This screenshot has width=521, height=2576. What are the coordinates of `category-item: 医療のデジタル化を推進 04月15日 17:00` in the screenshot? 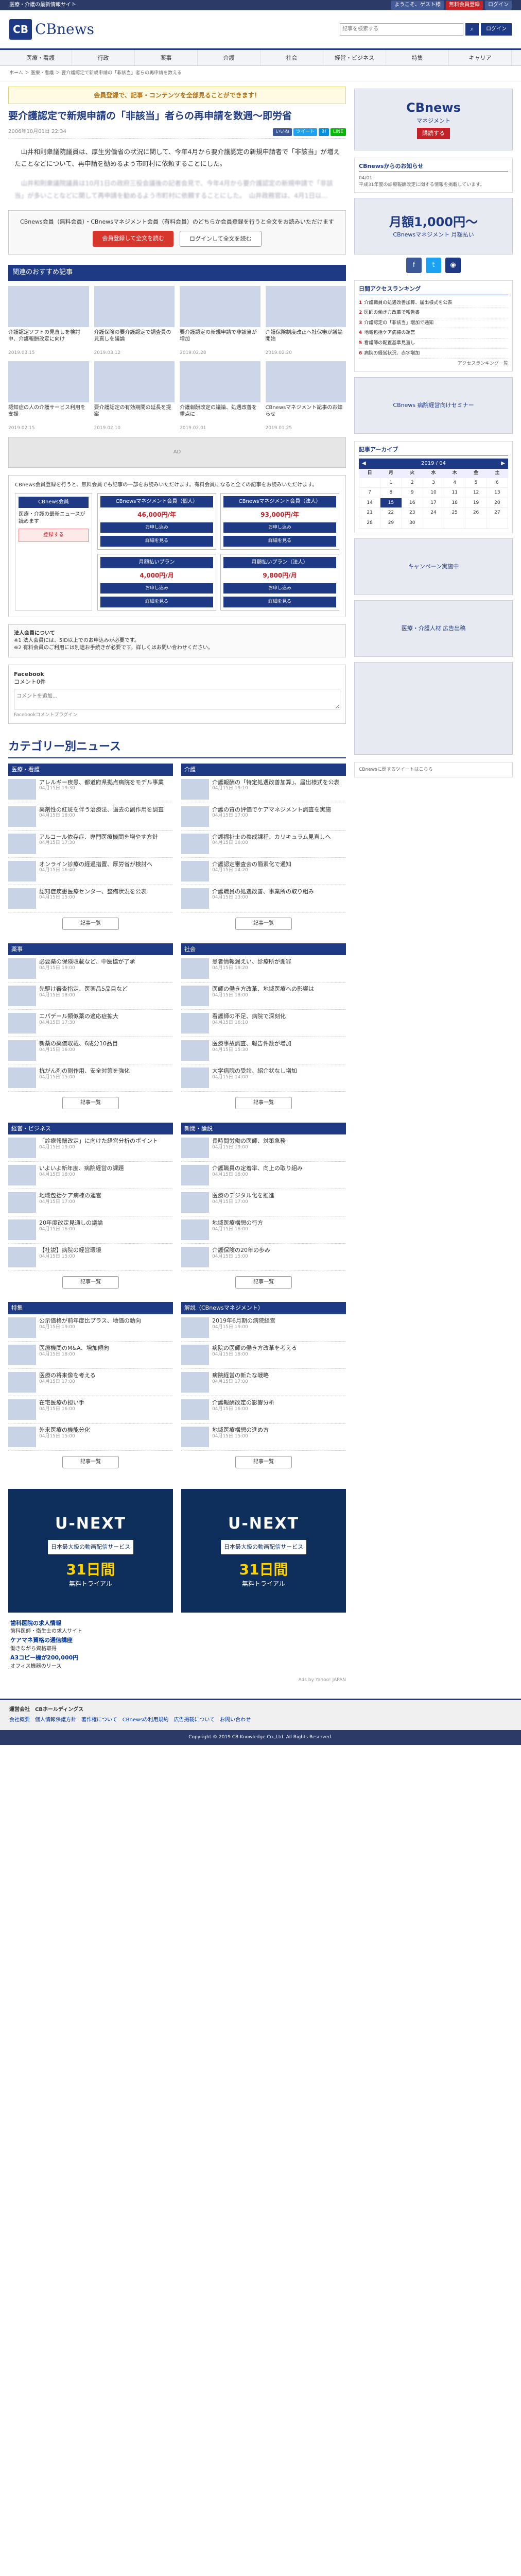 It's located at (263, 1203).